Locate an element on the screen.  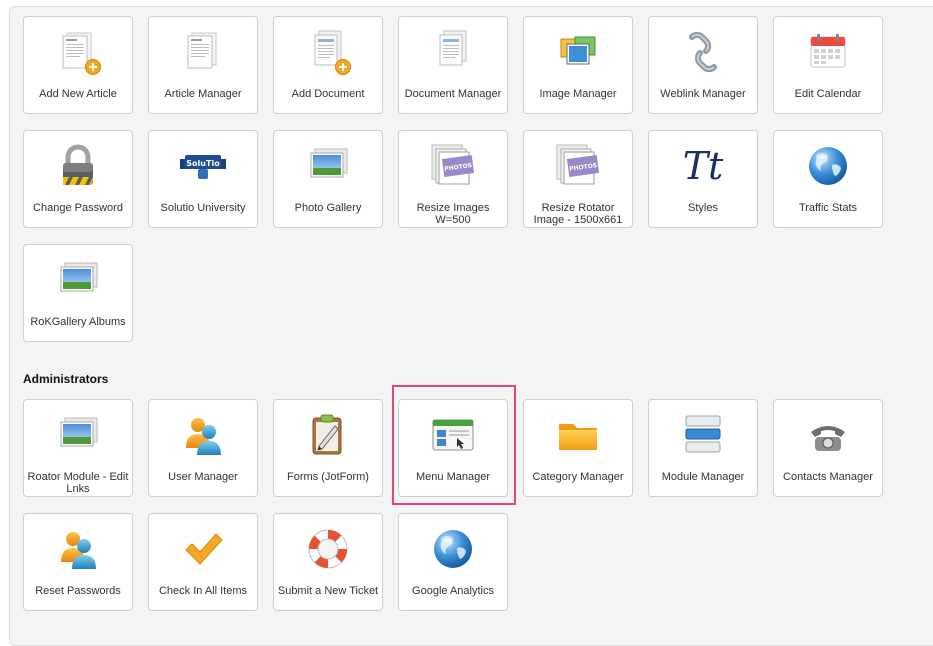
weblink-manager-button: Weblink Manager is located at coordinates (703, 65).